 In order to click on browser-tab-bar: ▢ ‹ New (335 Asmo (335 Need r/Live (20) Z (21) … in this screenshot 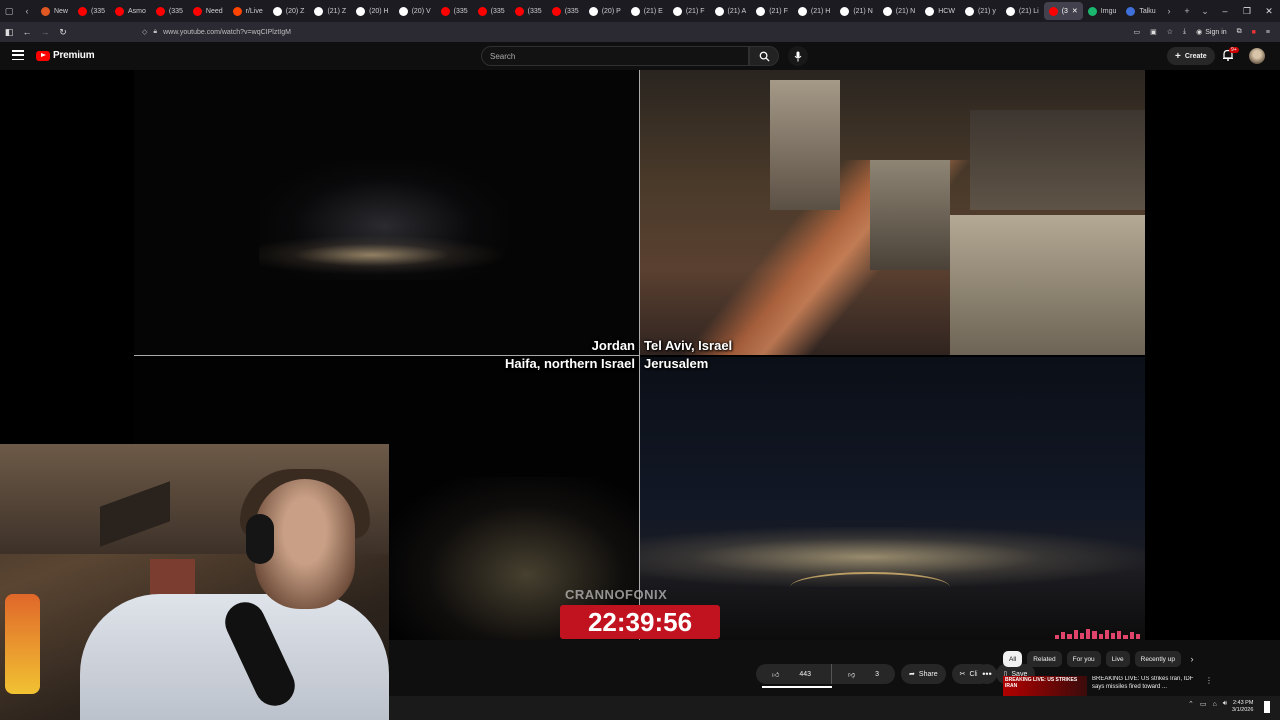, I will do `click(640, 11)`.